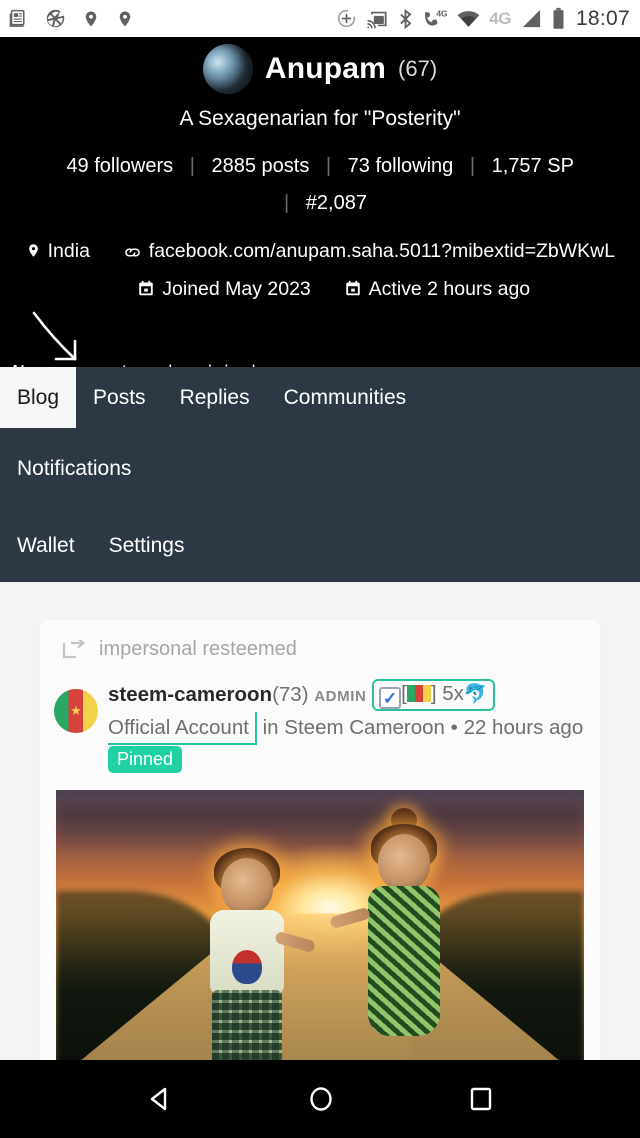 This screenshot has width=640, height=1138. What do you see at coordinates (190, 694) in the screenshot?
I see `post-author: steem-cameroon` at bounding box center [190, 694].